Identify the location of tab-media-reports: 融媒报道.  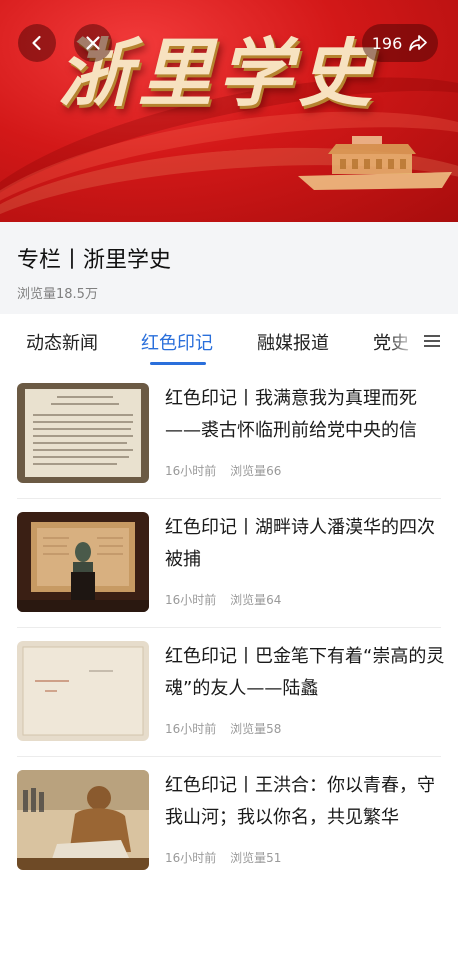
(293, 342).